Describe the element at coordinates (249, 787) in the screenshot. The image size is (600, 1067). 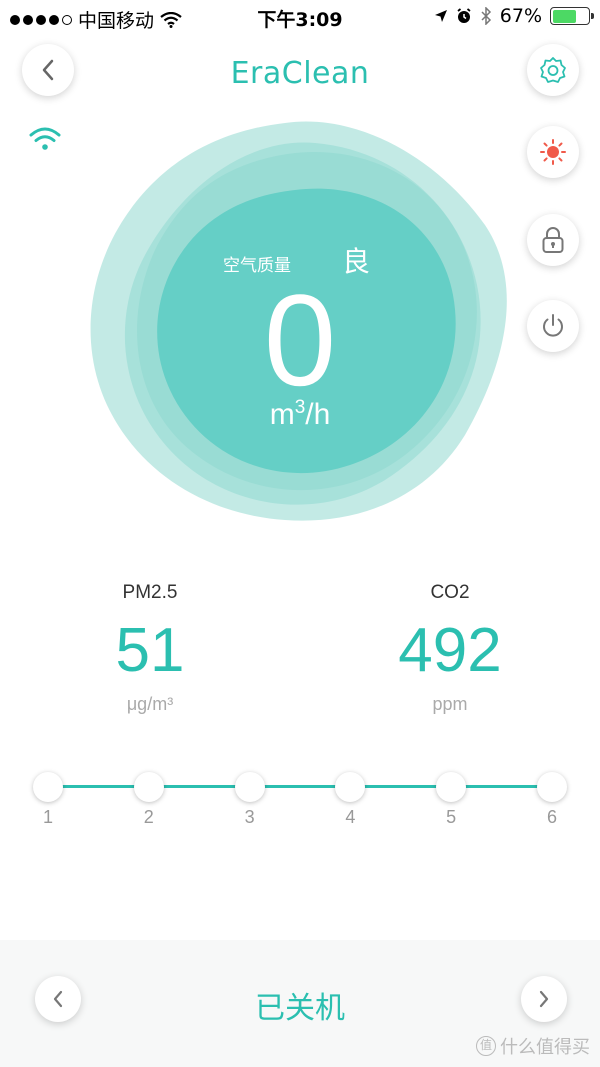
I see `speed-level-3-knob` at that location.